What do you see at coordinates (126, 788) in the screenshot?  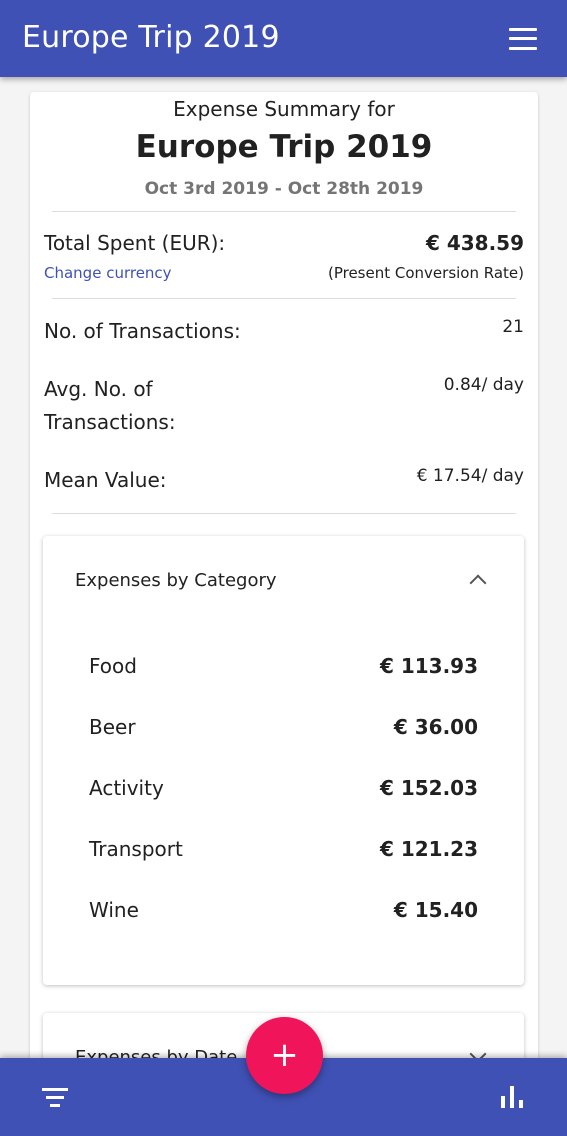 I see `category-name: Activity` at bounding box center [126, 788].